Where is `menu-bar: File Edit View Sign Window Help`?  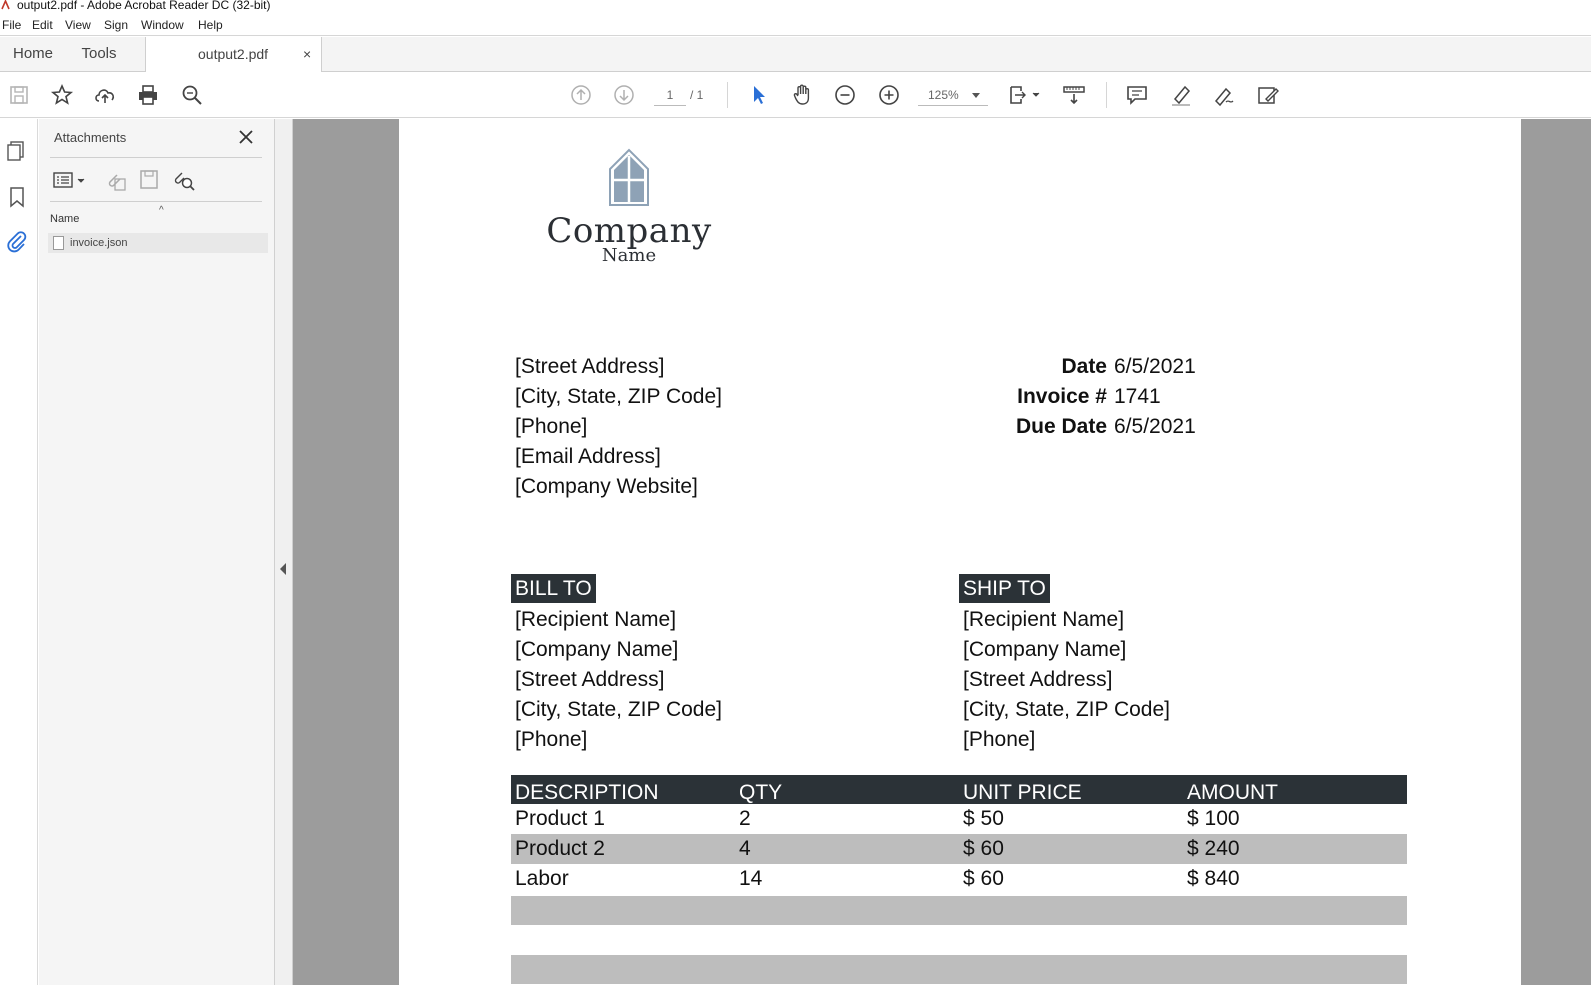 menu-bar: File Edit View Sign Window Help is located at coordinates (795, 25).